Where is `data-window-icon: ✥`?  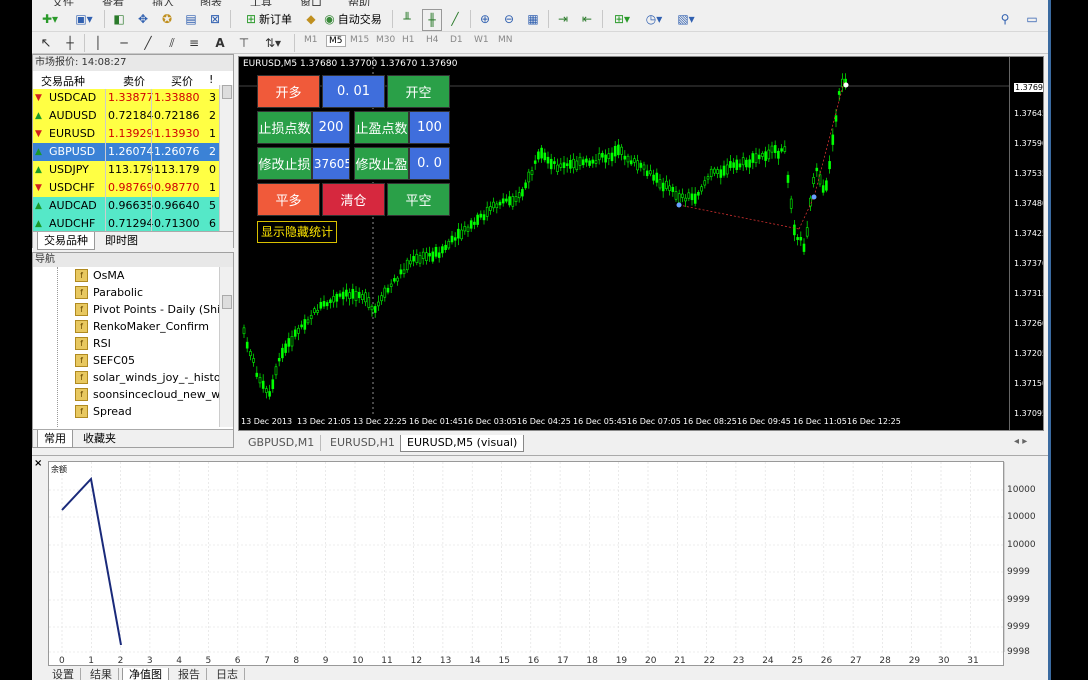
data-window-icon: ✥ is located at coordinates (143, 19).